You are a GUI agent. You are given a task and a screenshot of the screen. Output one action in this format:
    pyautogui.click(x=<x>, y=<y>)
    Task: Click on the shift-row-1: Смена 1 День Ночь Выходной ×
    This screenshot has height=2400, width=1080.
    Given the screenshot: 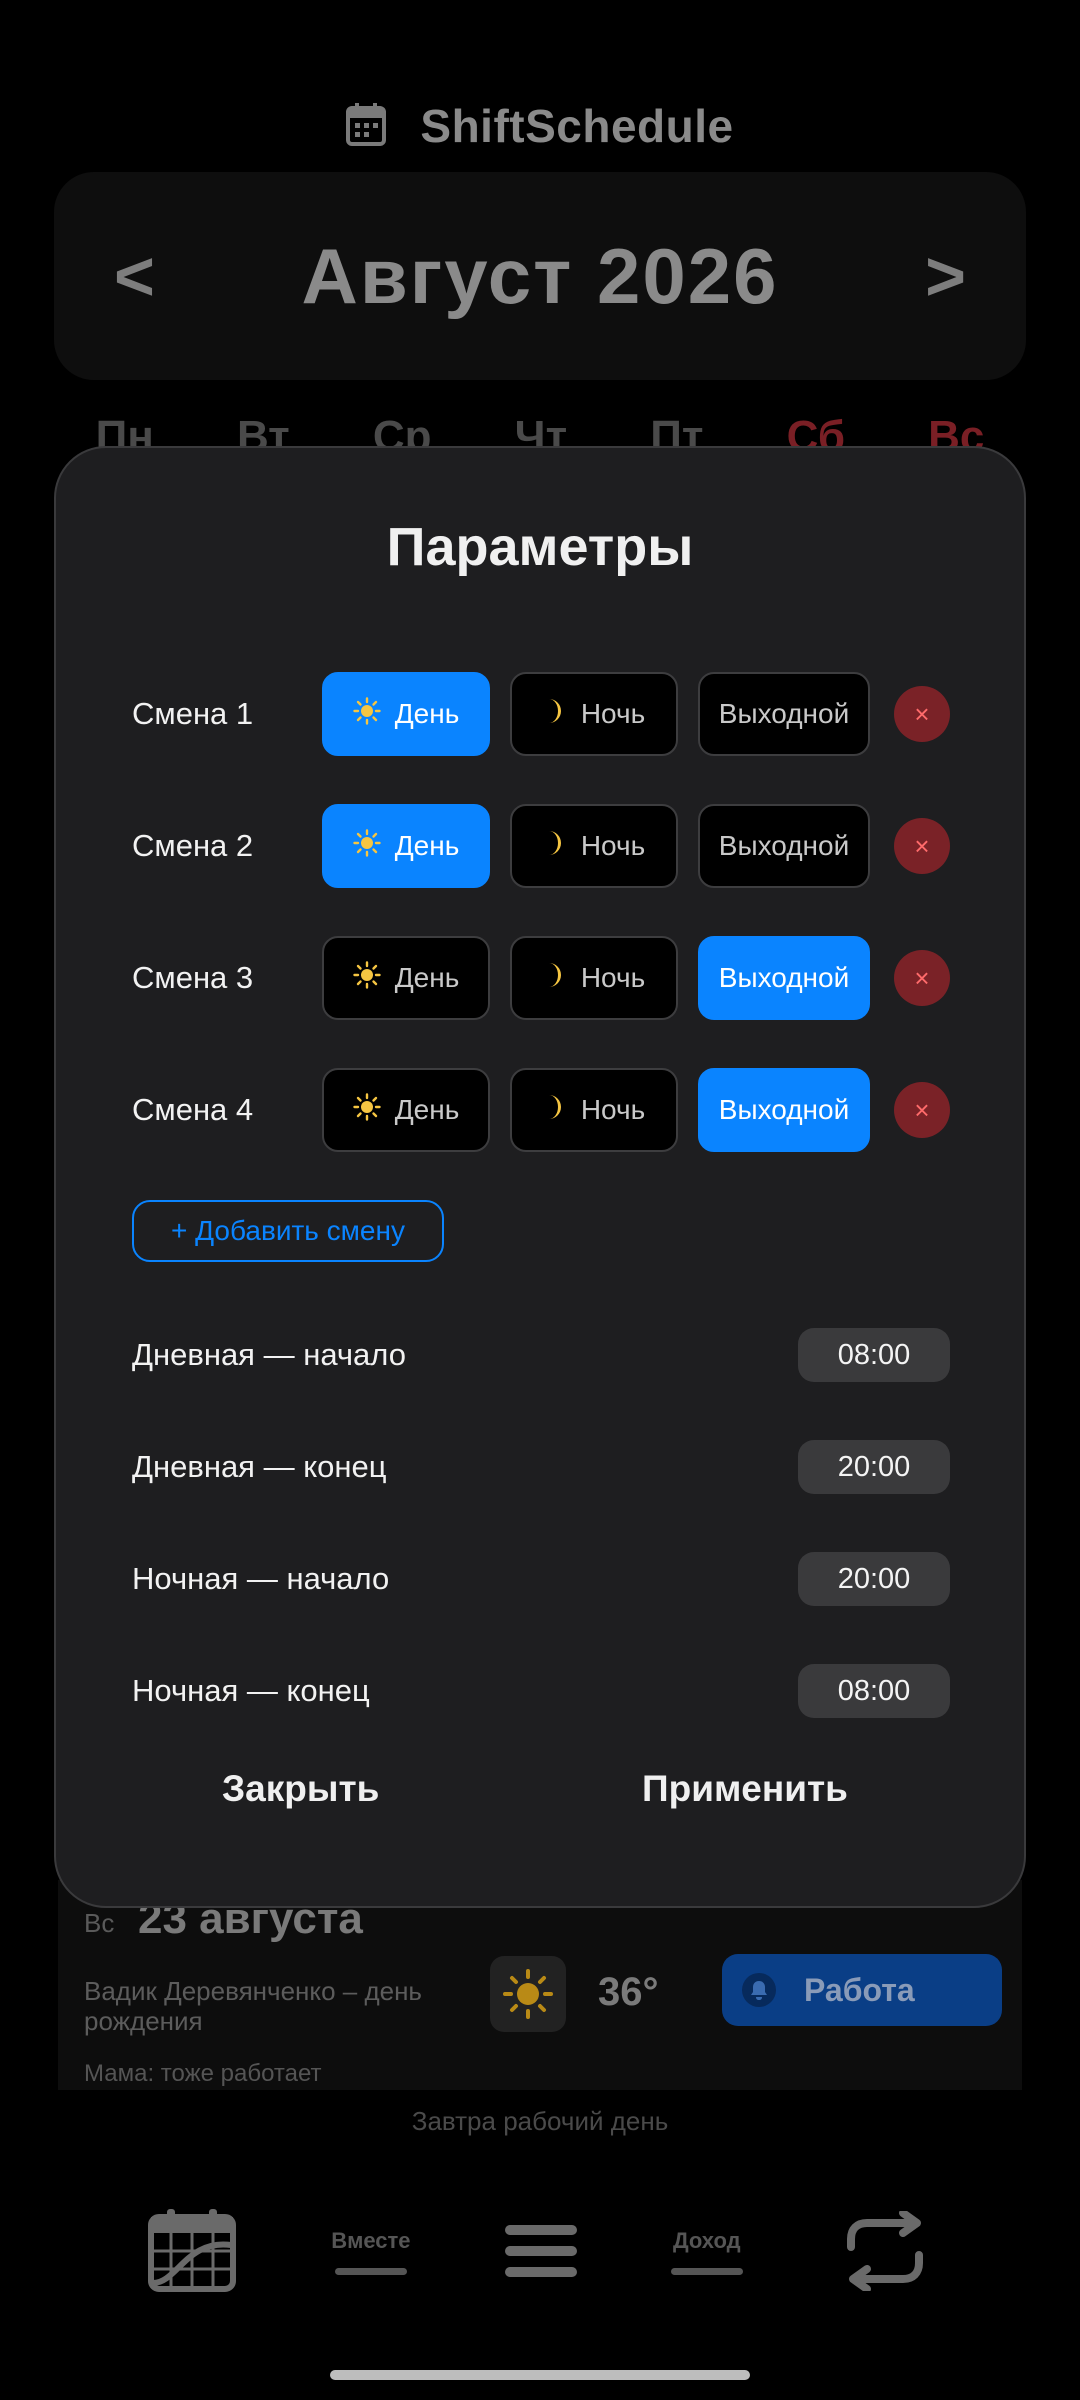 What is the action you would take?
    pyautogui.click(x=540, y=714)
    